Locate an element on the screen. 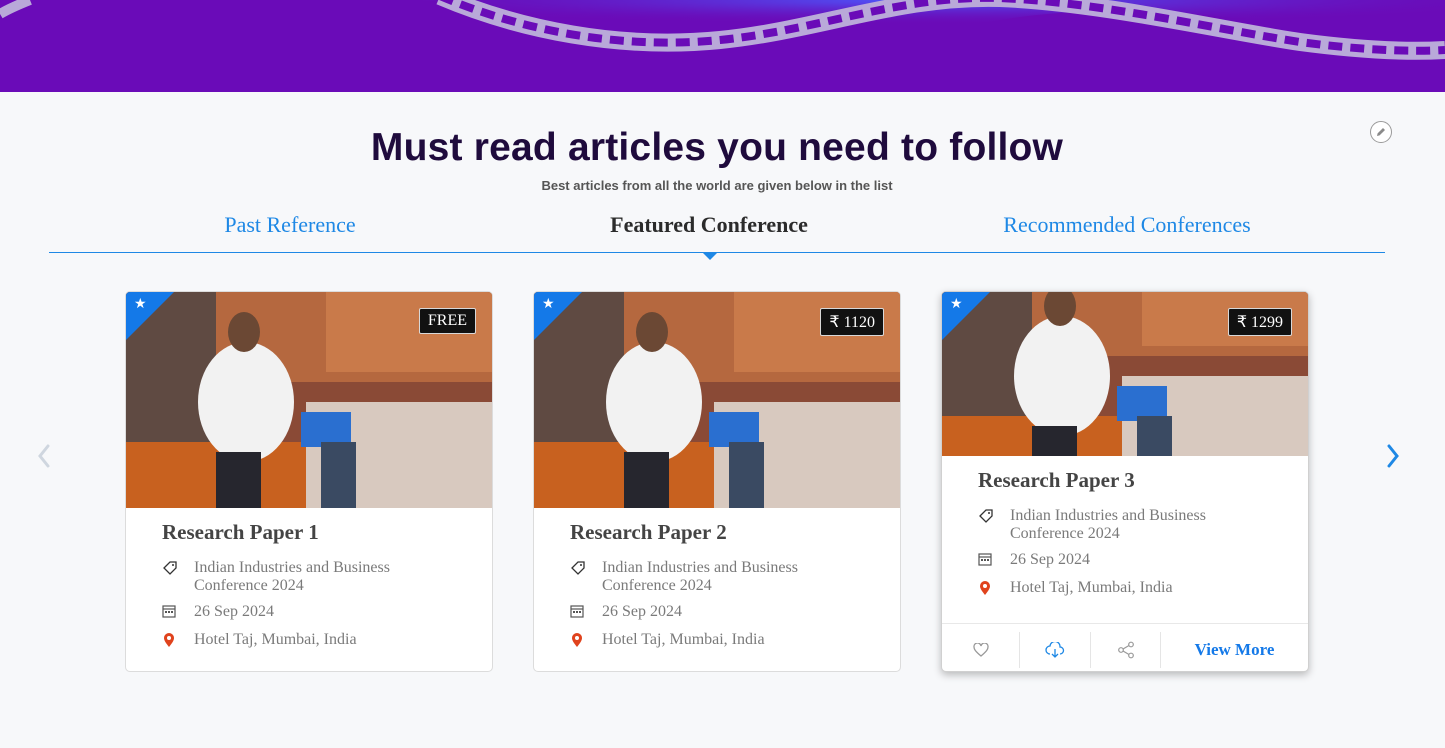 This screenshot has width=1445, height=748. cloud-download-icon is located at coordinates (1055, 649).